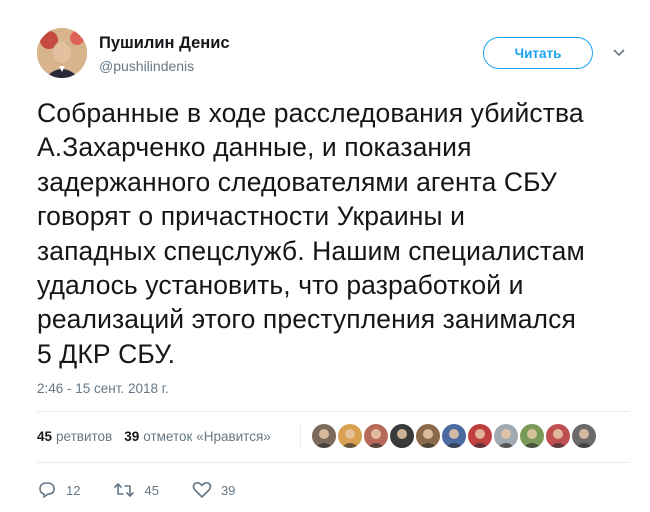 This screenshot has width=650, height=512. I want to click on liker-avatars, so click(455, 436).